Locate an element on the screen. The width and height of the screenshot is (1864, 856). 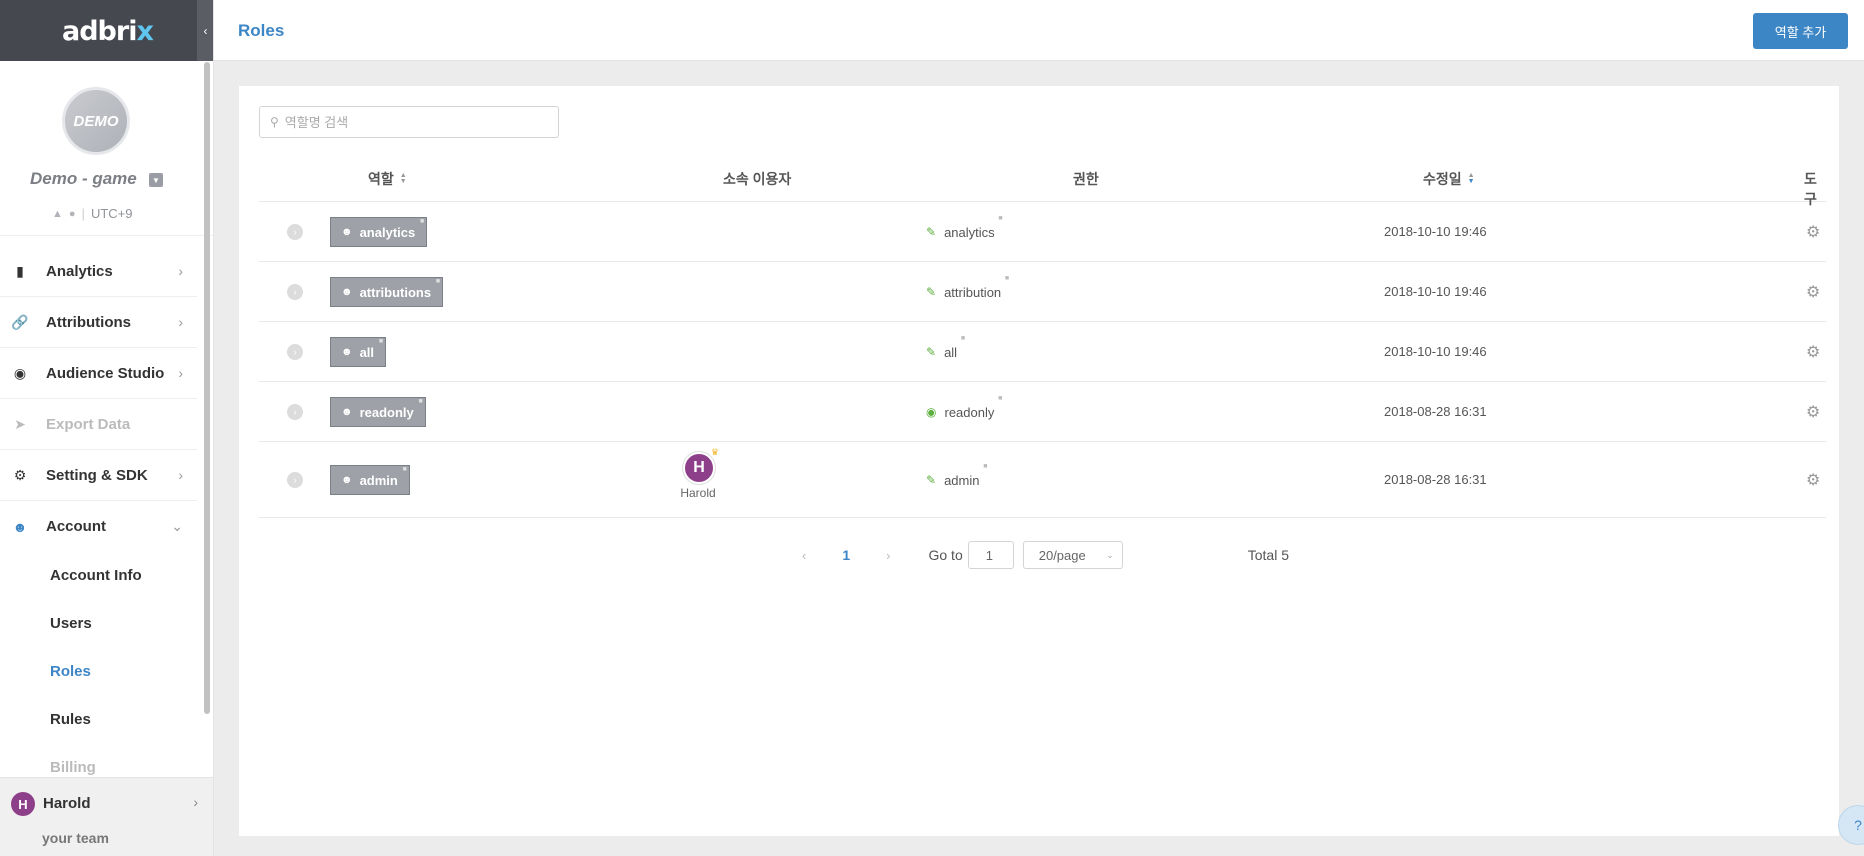
nav-label: Setting & SDK is located at coordinates (97, 475).